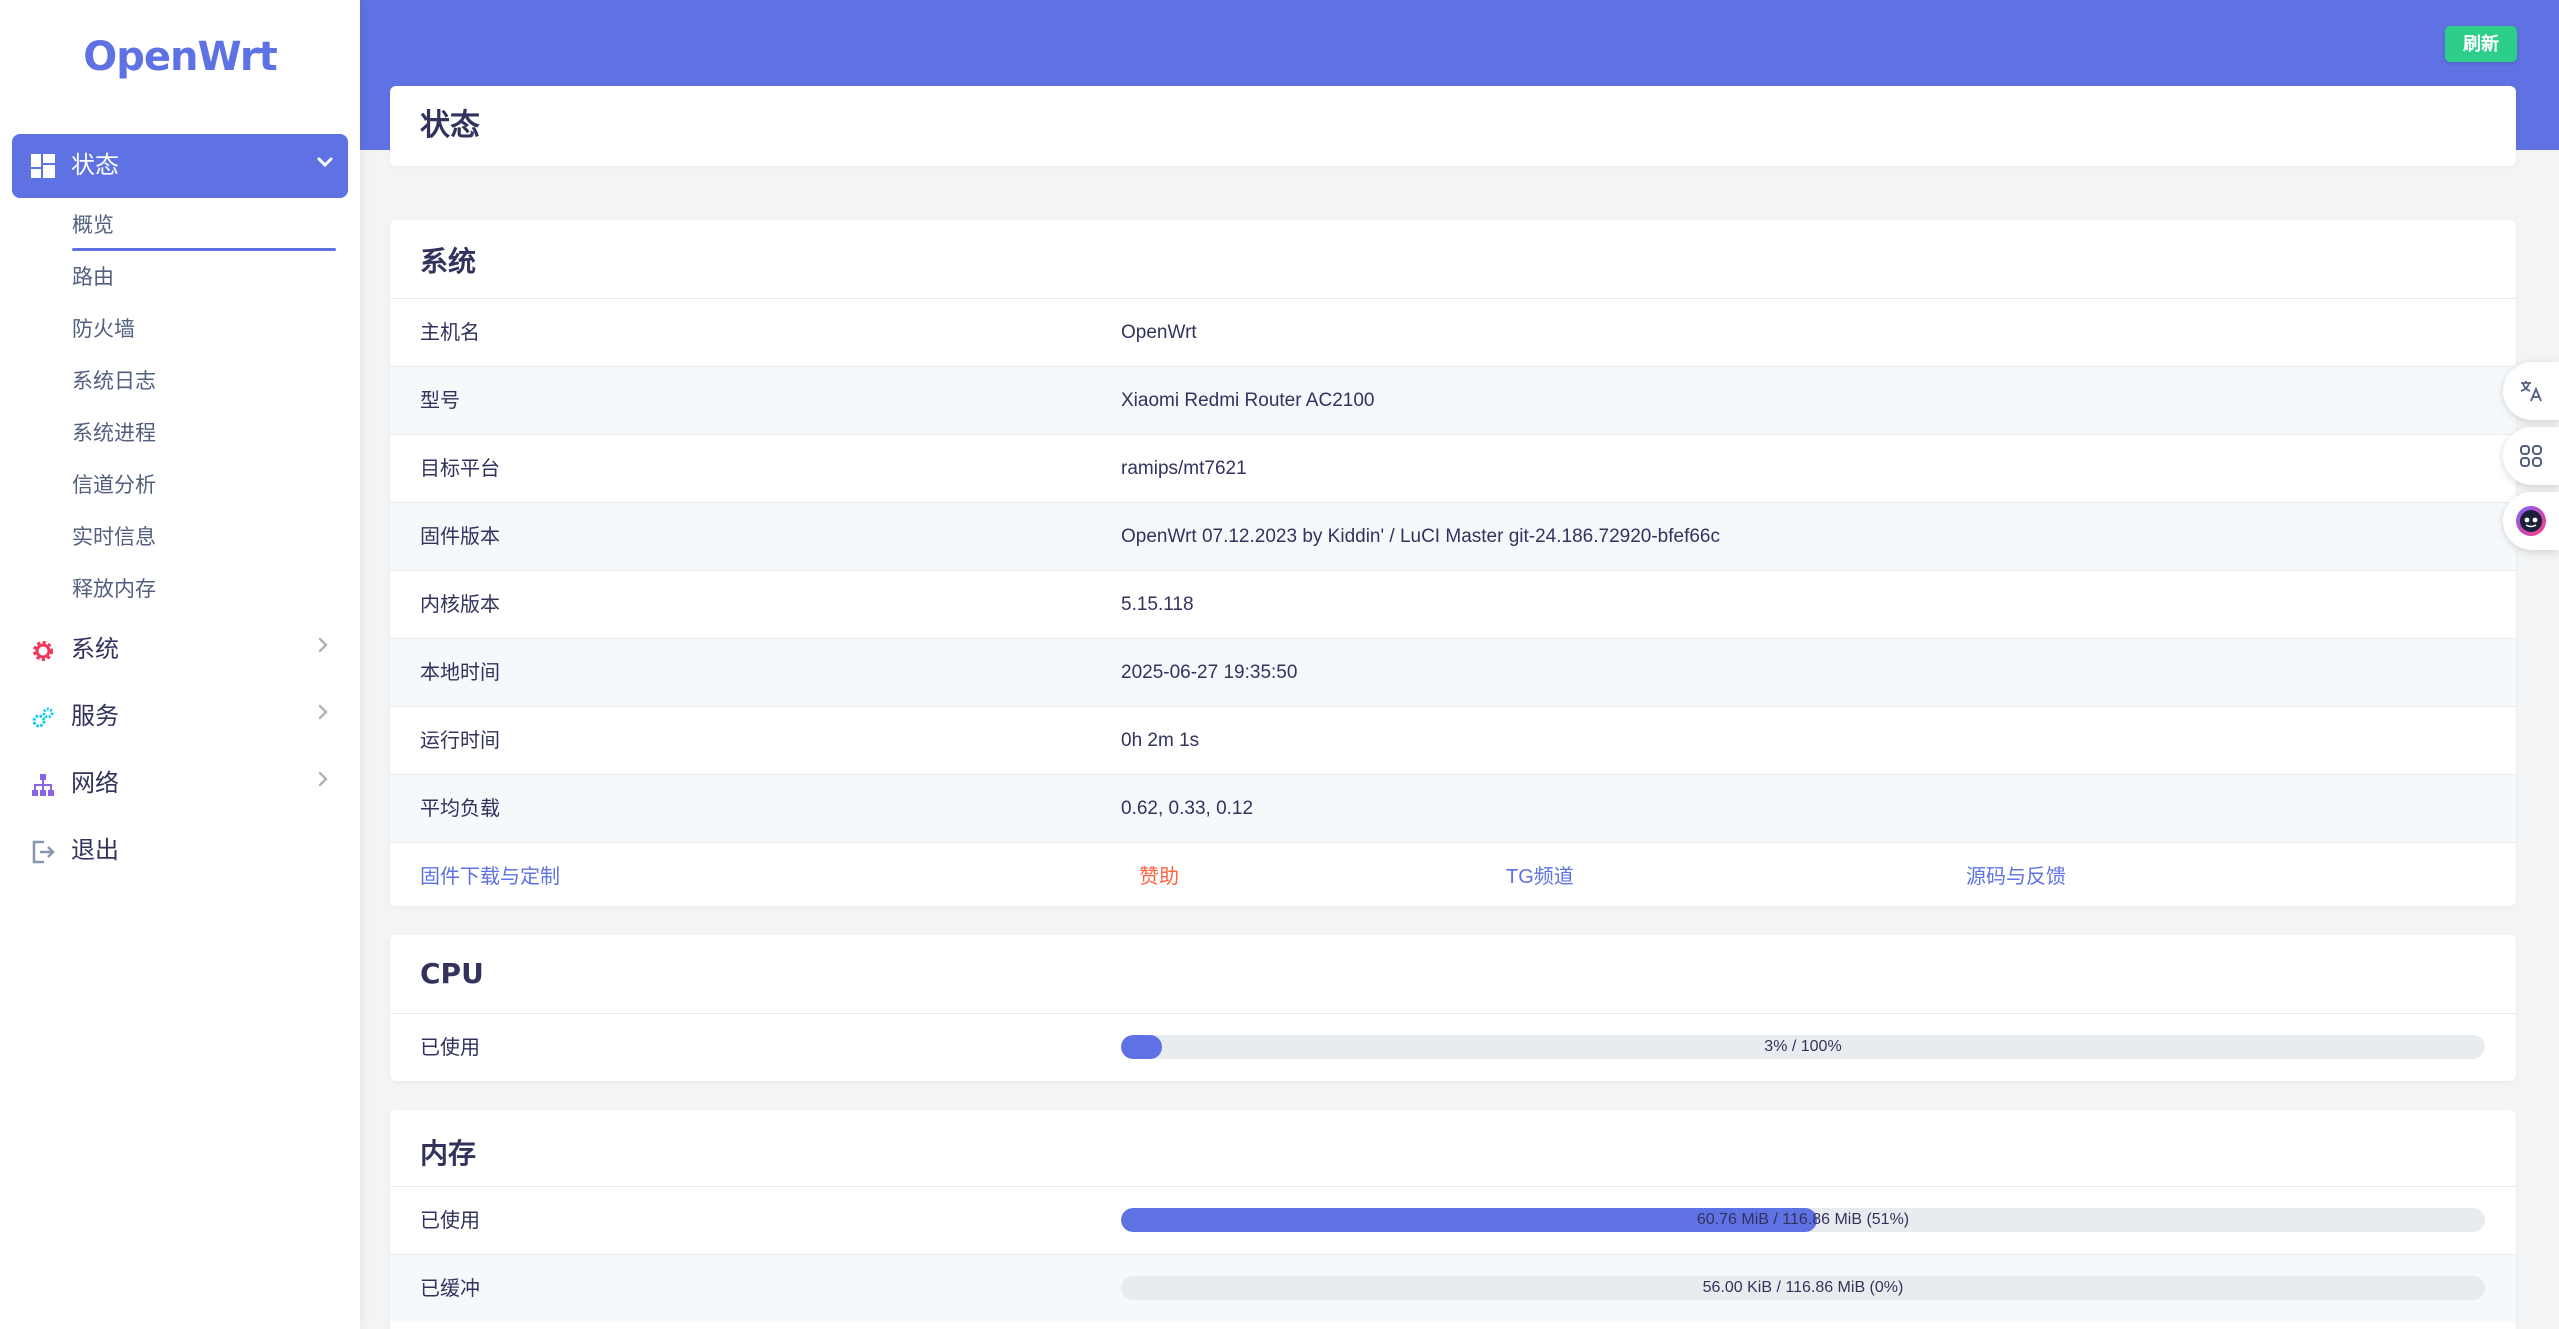 Image resolution: width=2559 pixels, height=1329 pixels. What do you see at coordinates (325, 164) in the screenshot?
I see `chevron-down-icon` at bounding box center [325, 164].